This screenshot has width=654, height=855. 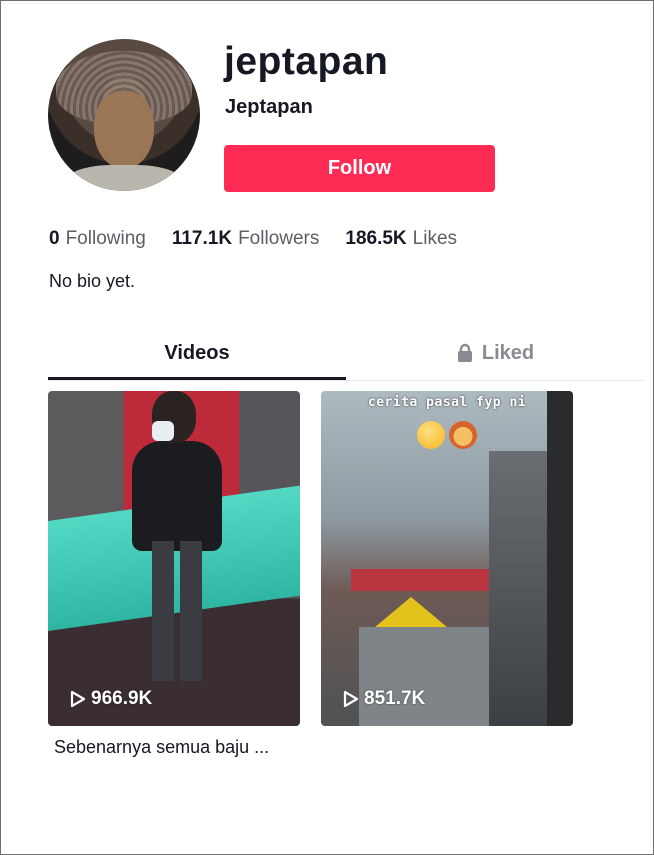 I want to click on stat-following-label: Following, so click(x=105, y=238).